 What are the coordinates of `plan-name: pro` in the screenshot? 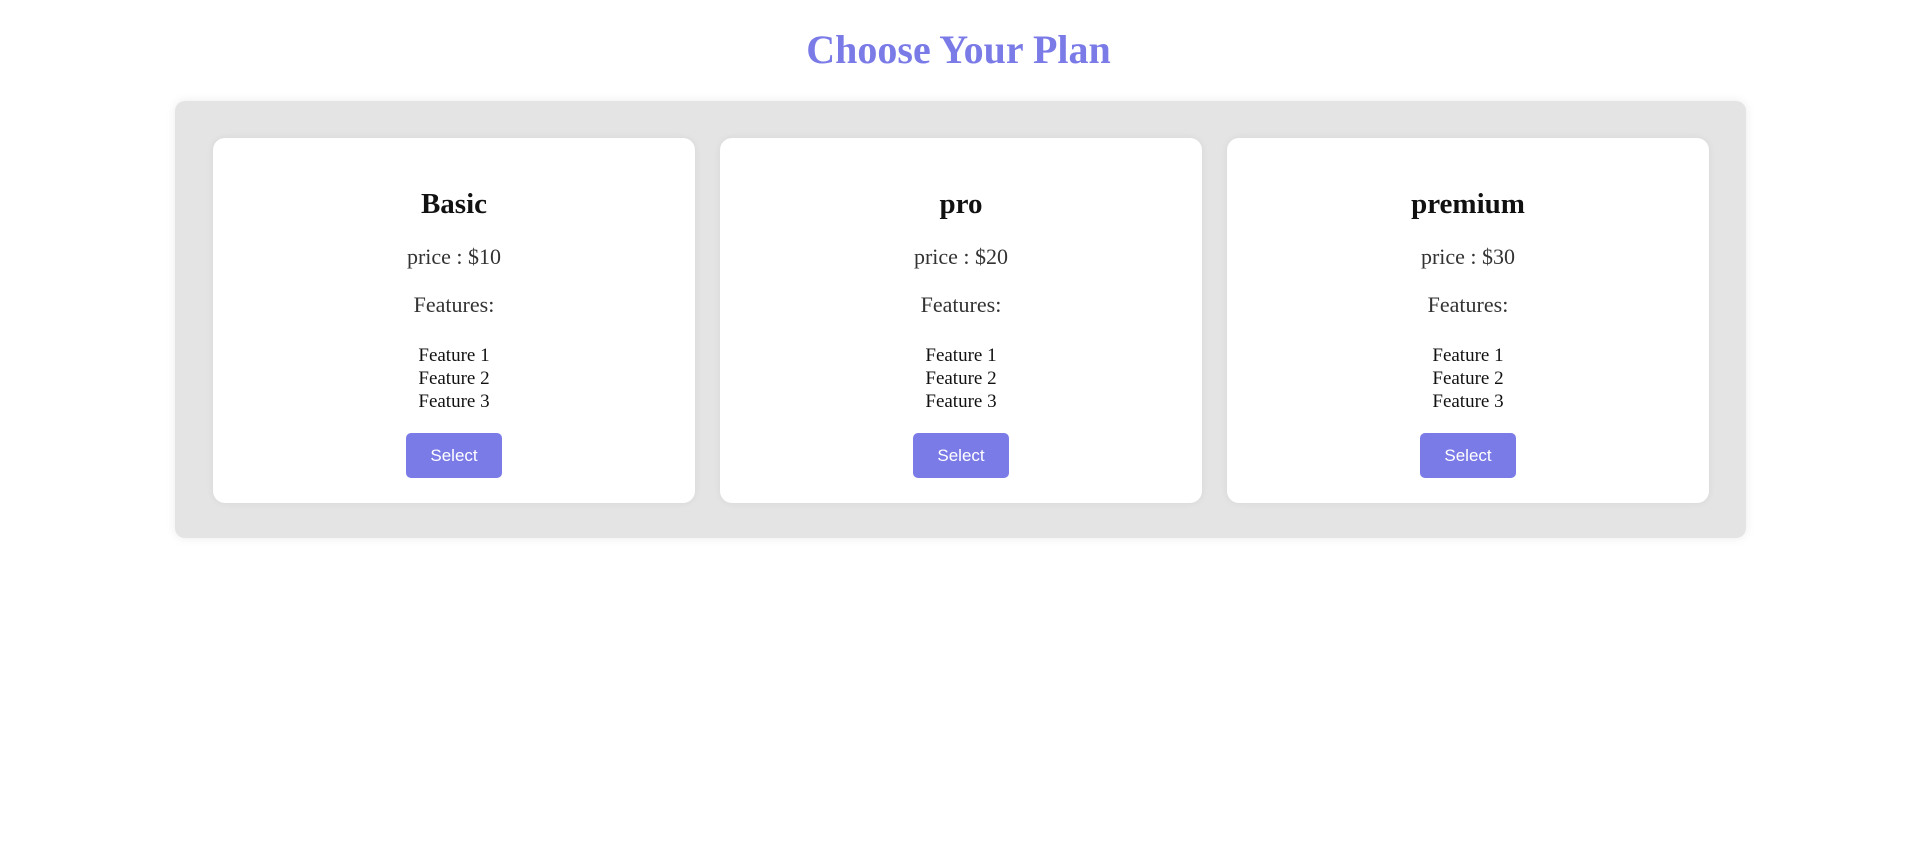 It's located at (961, 204).